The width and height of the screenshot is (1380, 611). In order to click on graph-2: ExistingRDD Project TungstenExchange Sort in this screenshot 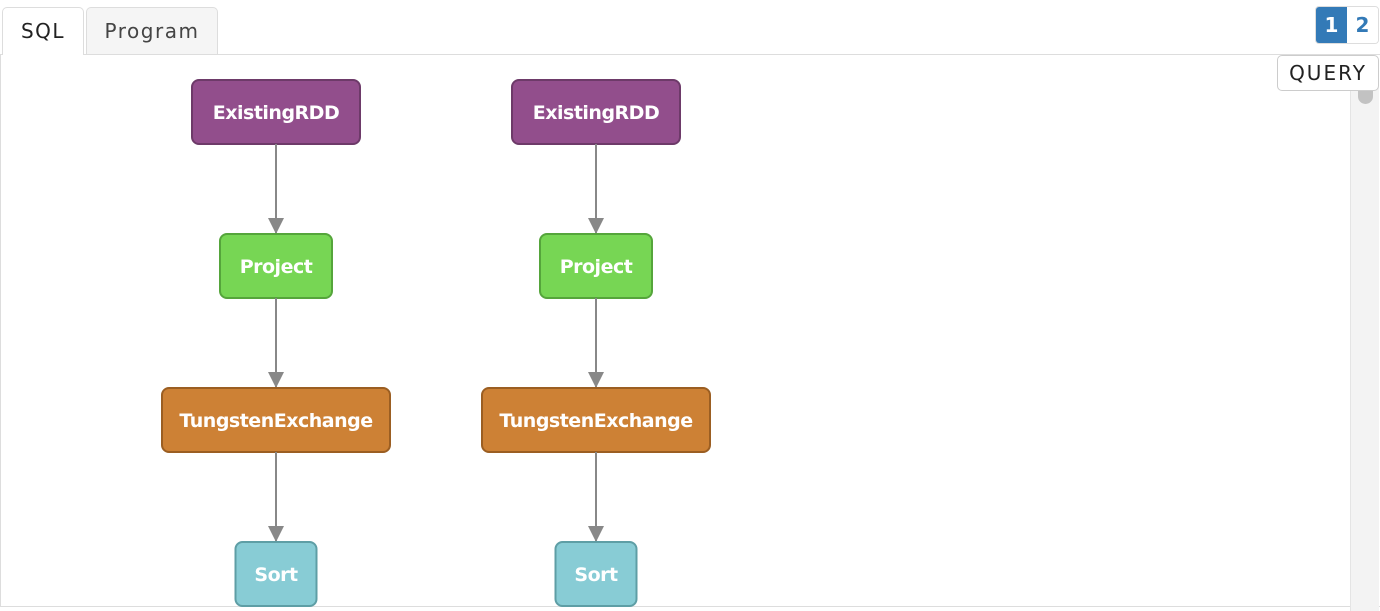, I will do `click(596, 343)`.